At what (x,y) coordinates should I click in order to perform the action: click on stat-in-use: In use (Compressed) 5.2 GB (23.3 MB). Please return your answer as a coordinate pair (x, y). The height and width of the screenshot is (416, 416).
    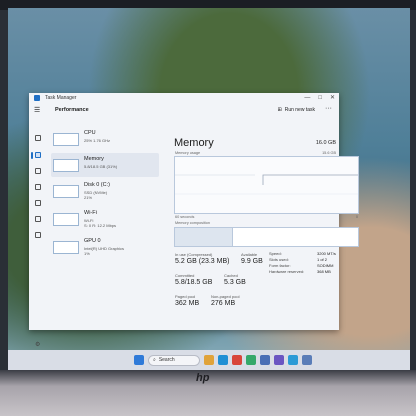
    Looking at the image, I should click on (202, 258).